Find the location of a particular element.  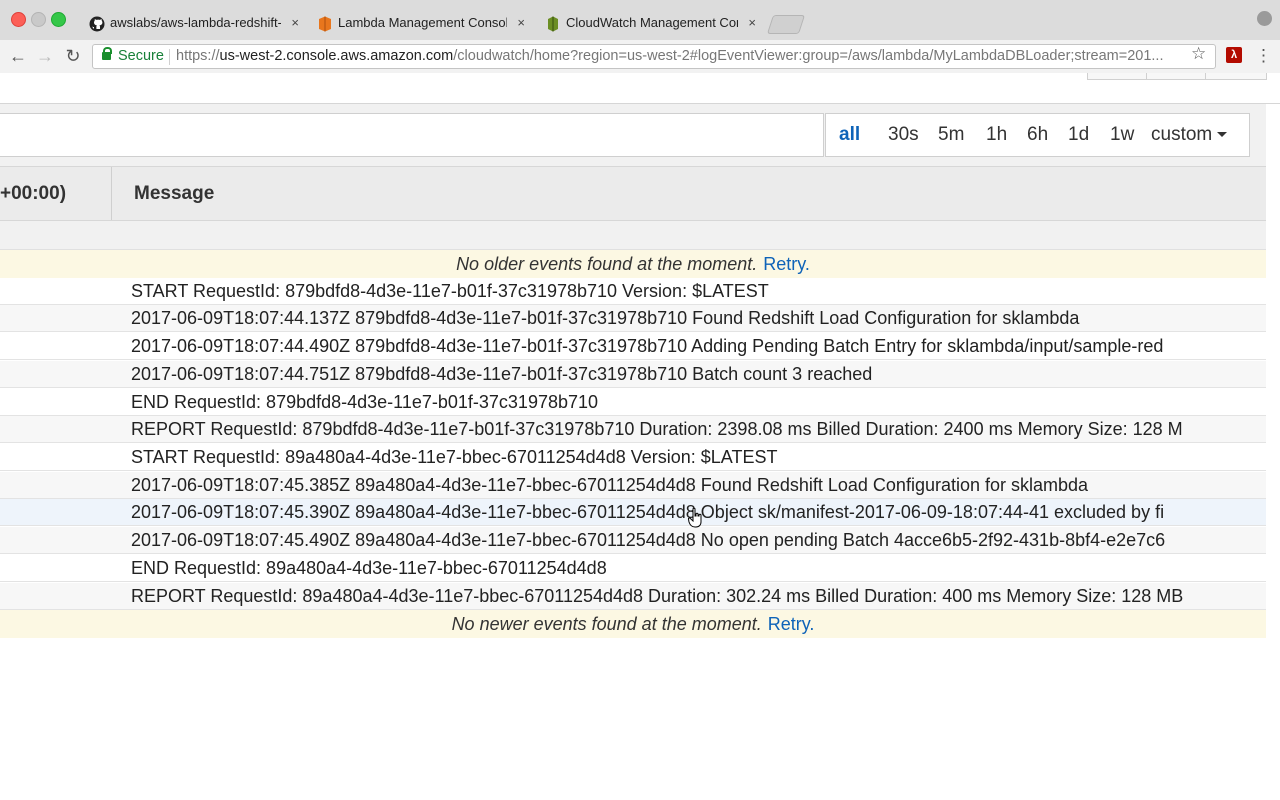

browser-tab-cloudwatch: CloudWatch Management Con × is located at coordinates (649, 24).